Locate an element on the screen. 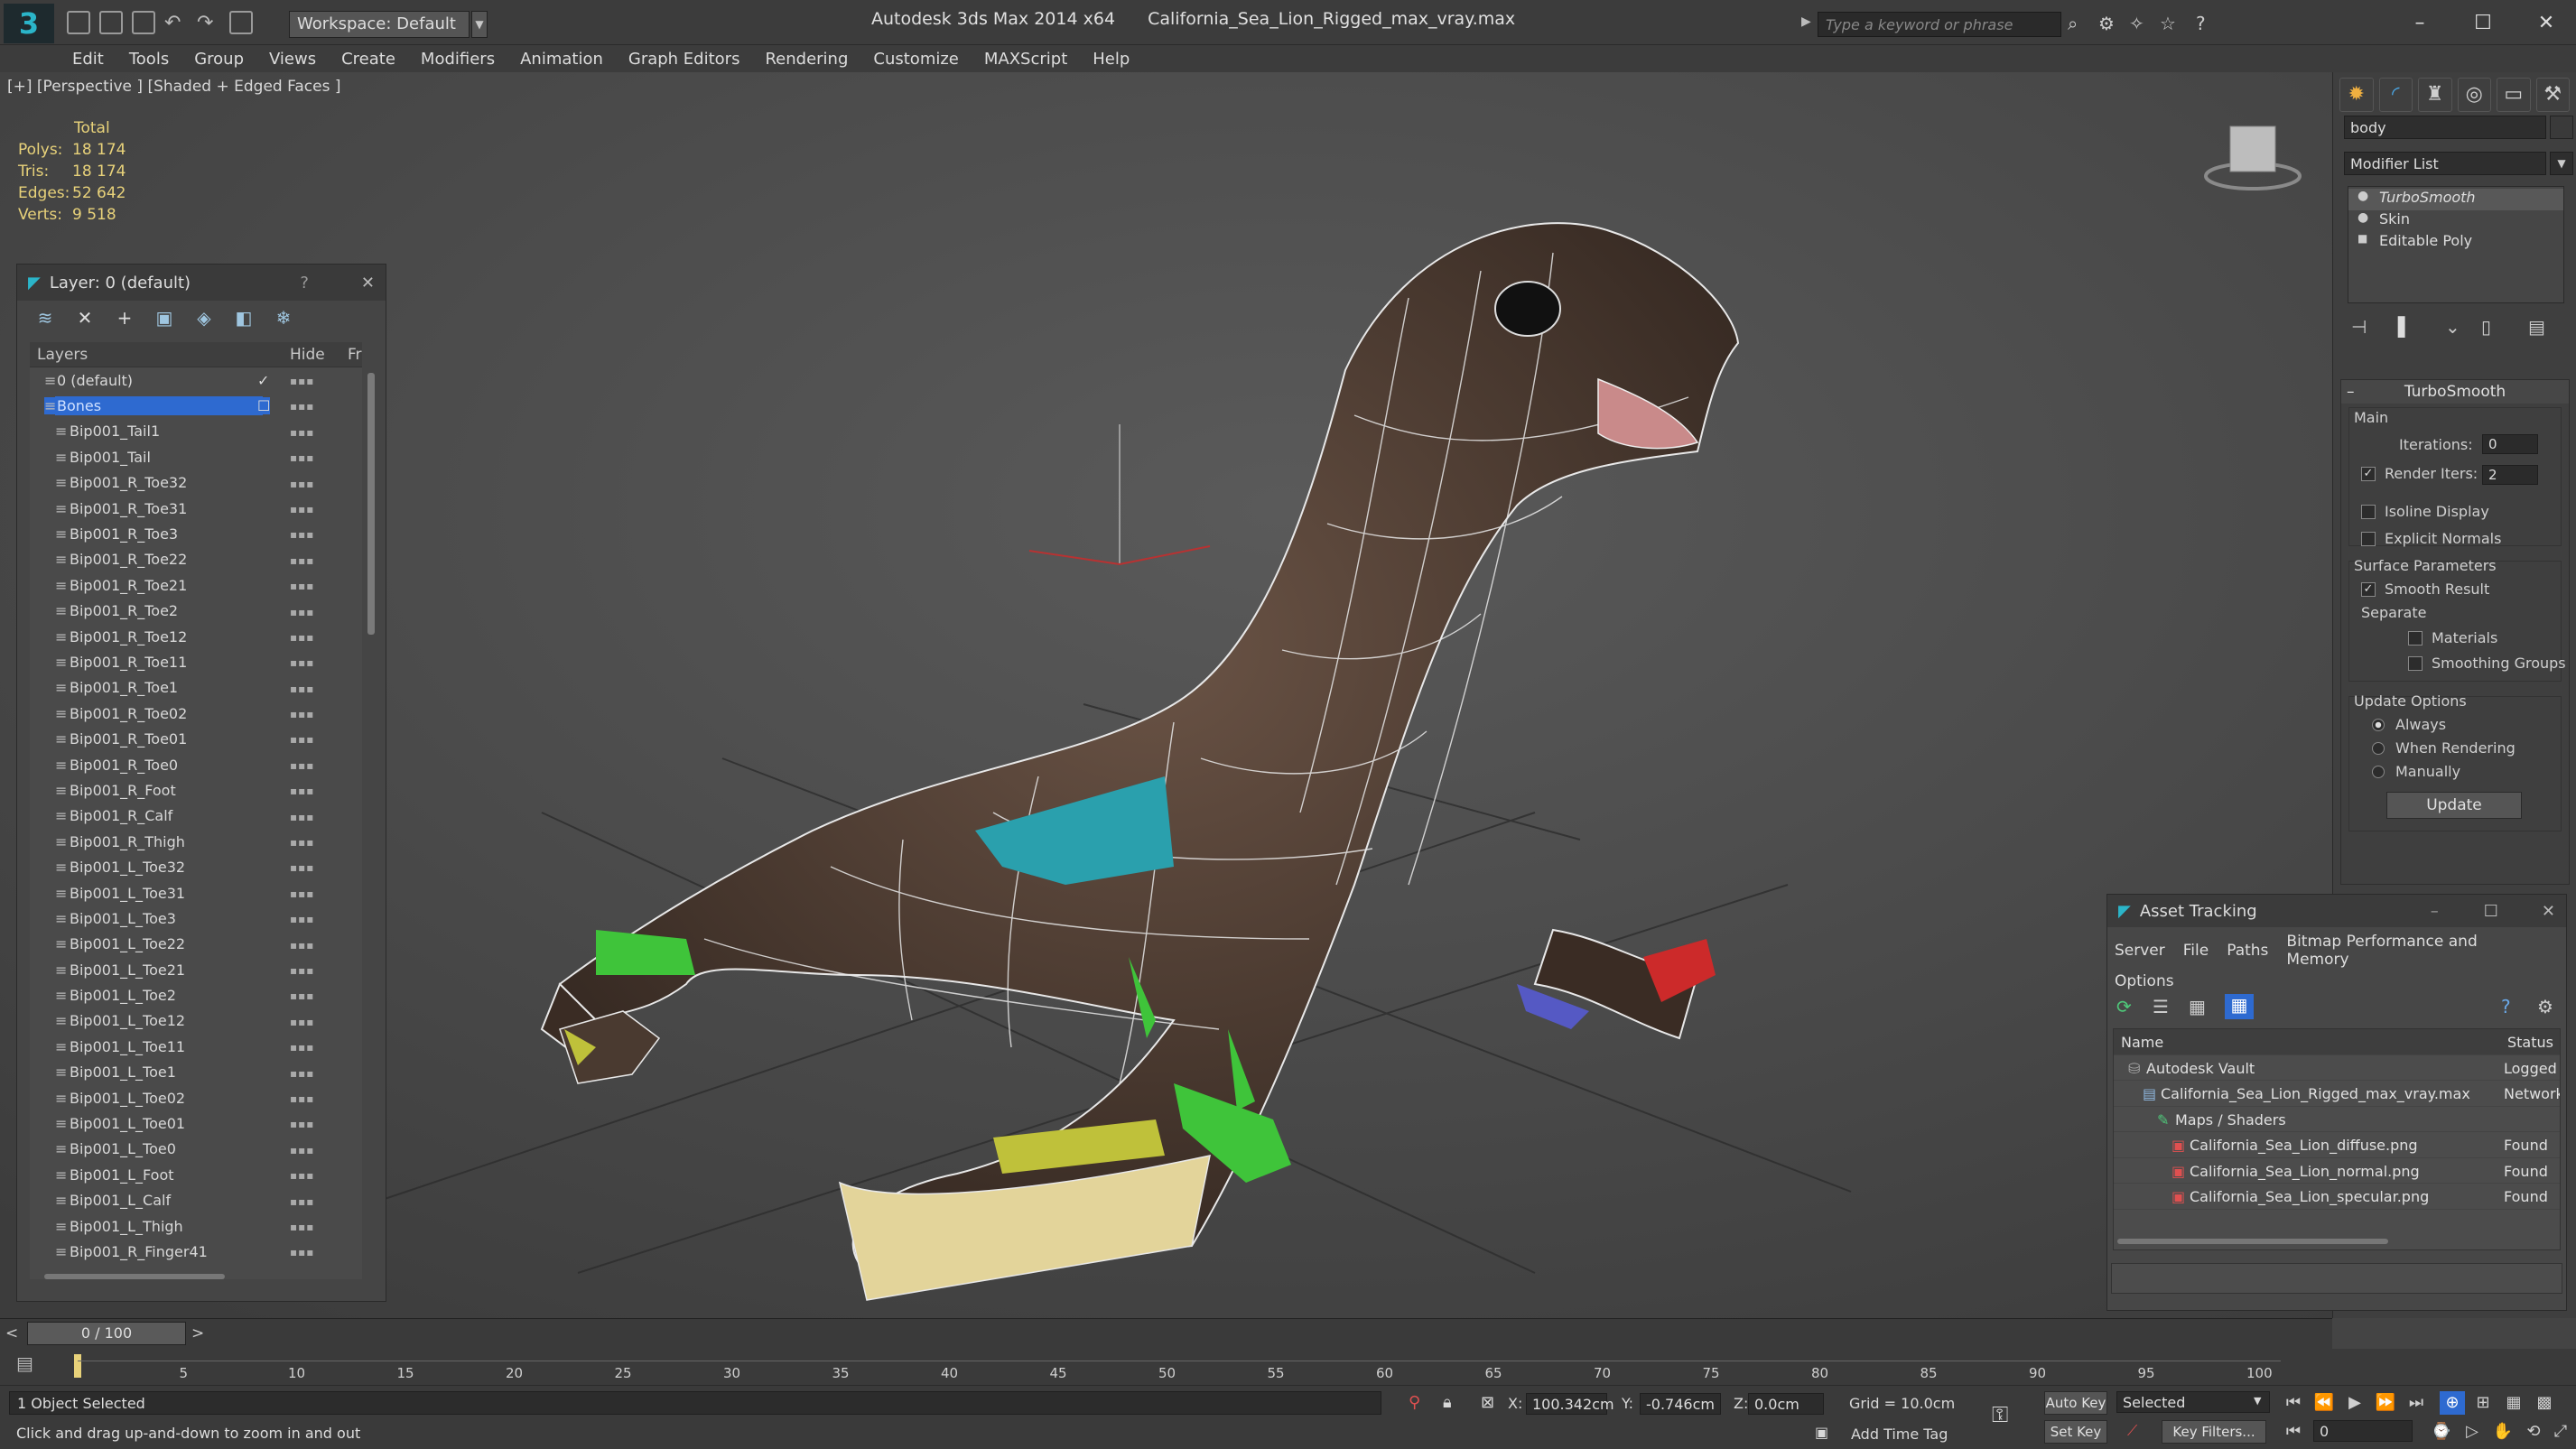 The height and width of the screenshot is (1449, 2576). render-iters-checkbox: ✓ is located at coordinates (2368, 474).